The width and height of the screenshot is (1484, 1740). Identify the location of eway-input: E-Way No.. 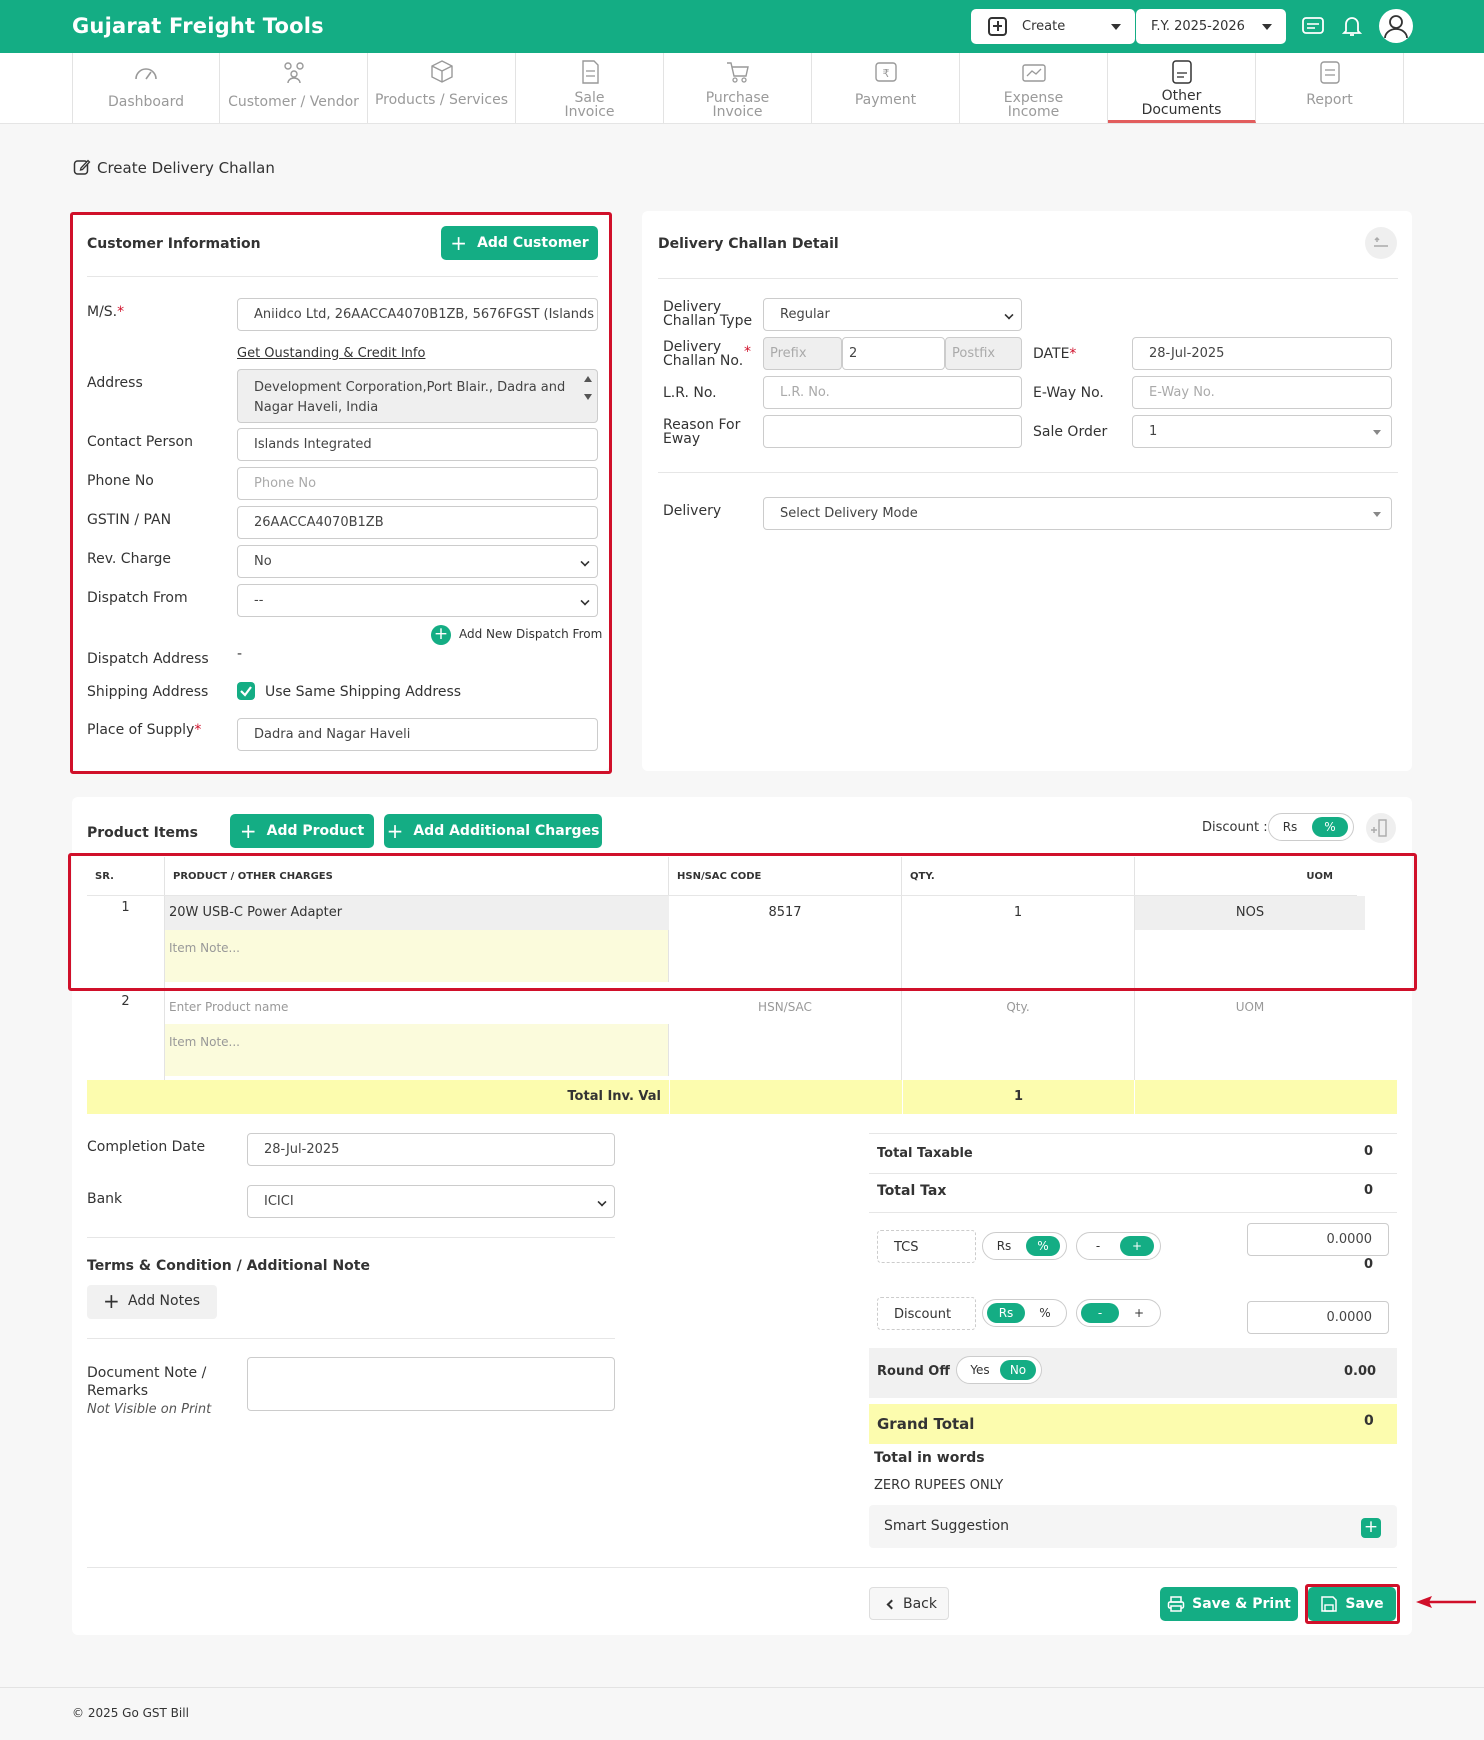
(1262, 392).